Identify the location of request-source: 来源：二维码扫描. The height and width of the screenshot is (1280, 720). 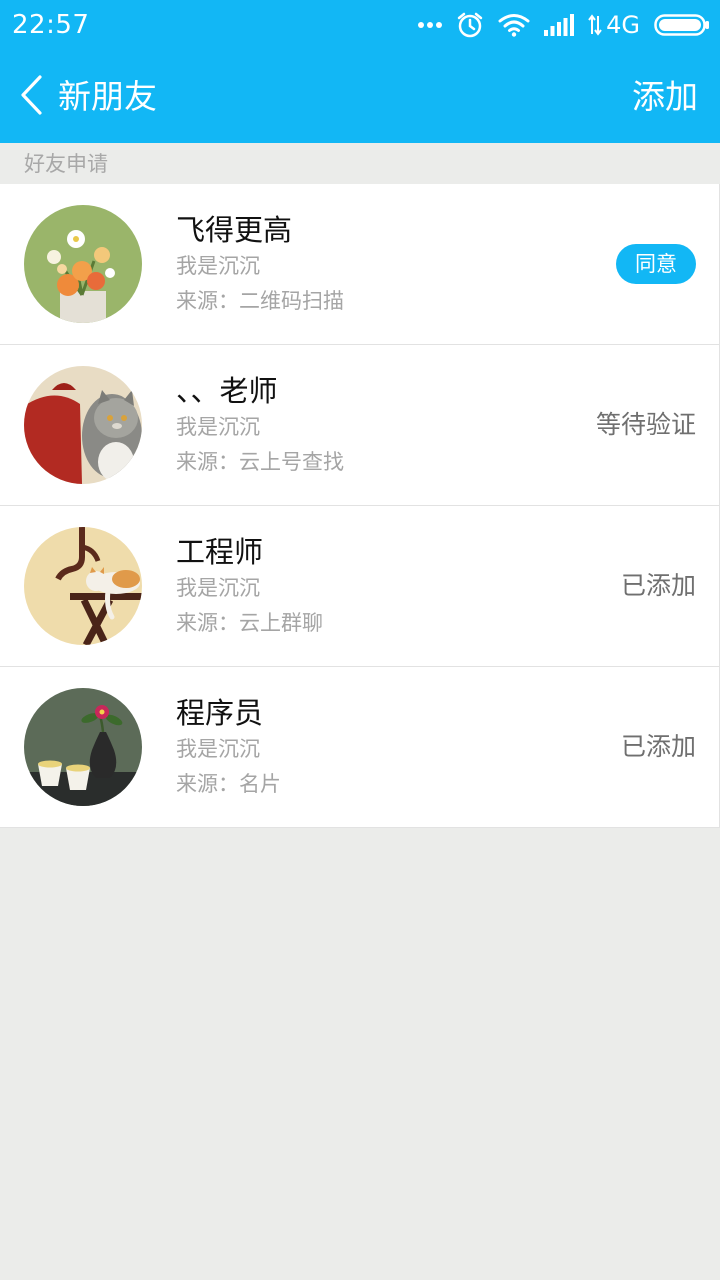
(260, 301).